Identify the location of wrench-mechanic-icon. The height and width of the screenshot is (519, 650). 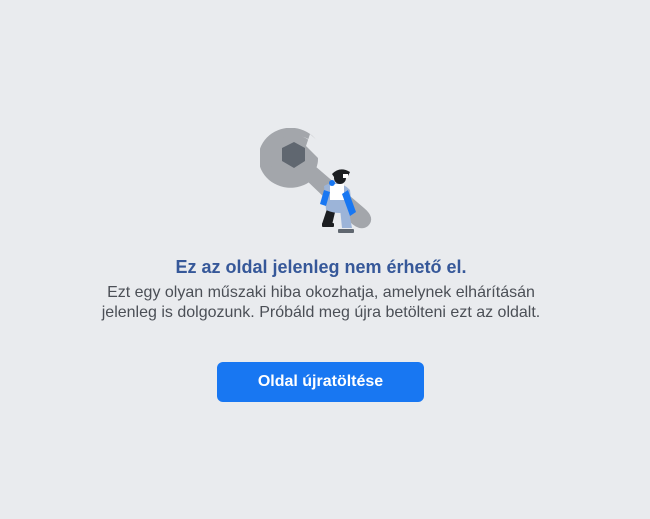
(316, 180).